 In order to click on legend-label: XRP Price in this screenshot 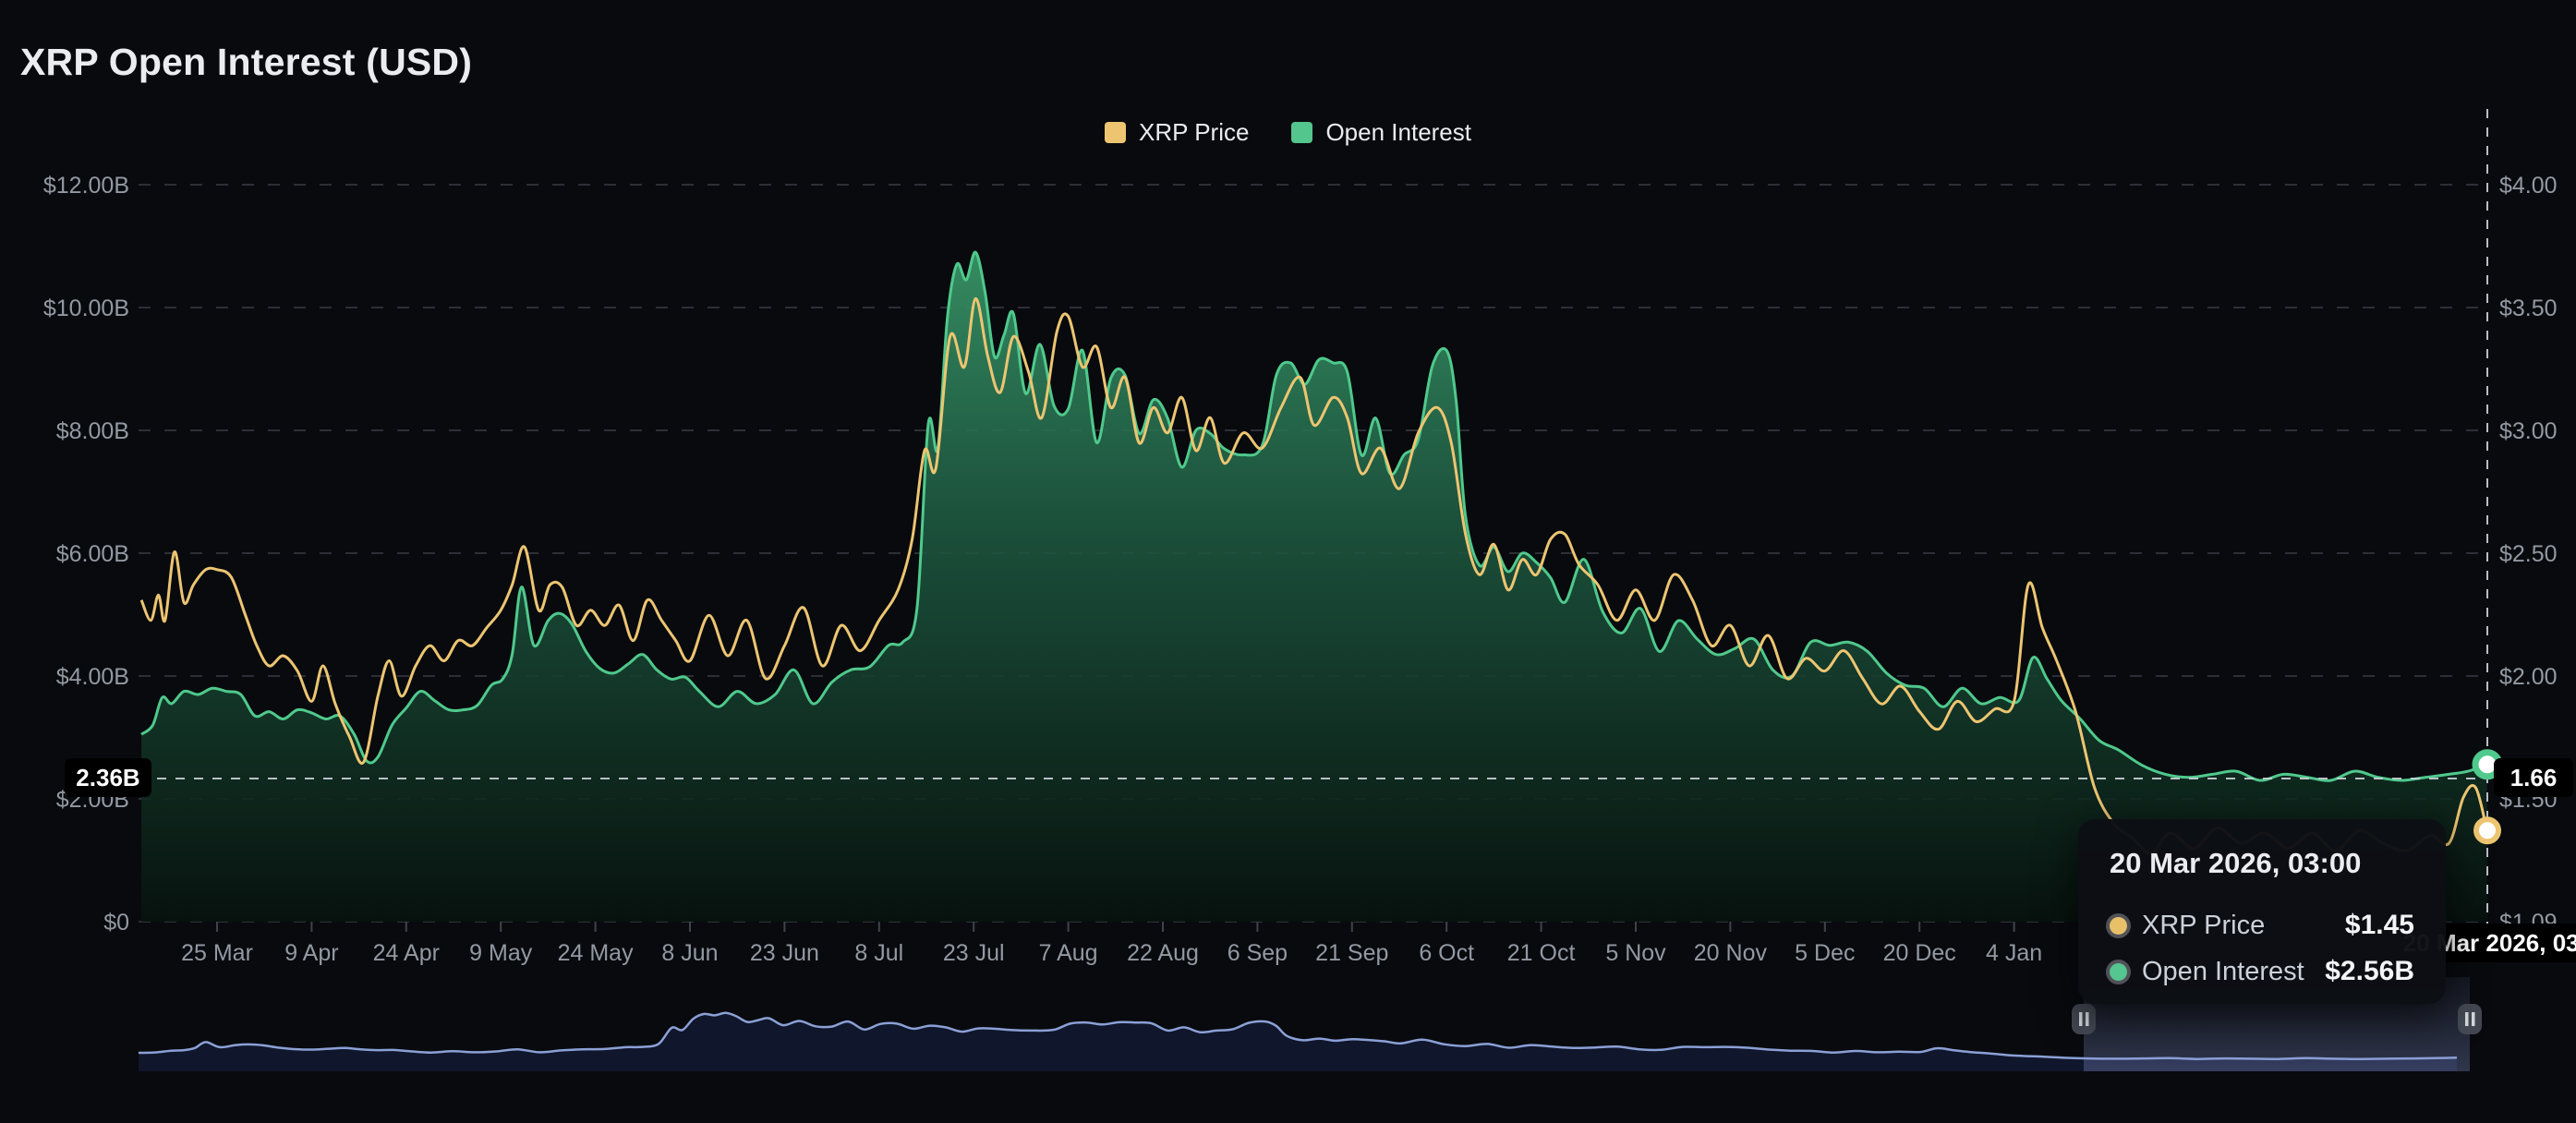, I will do `click(1194, 132)`.